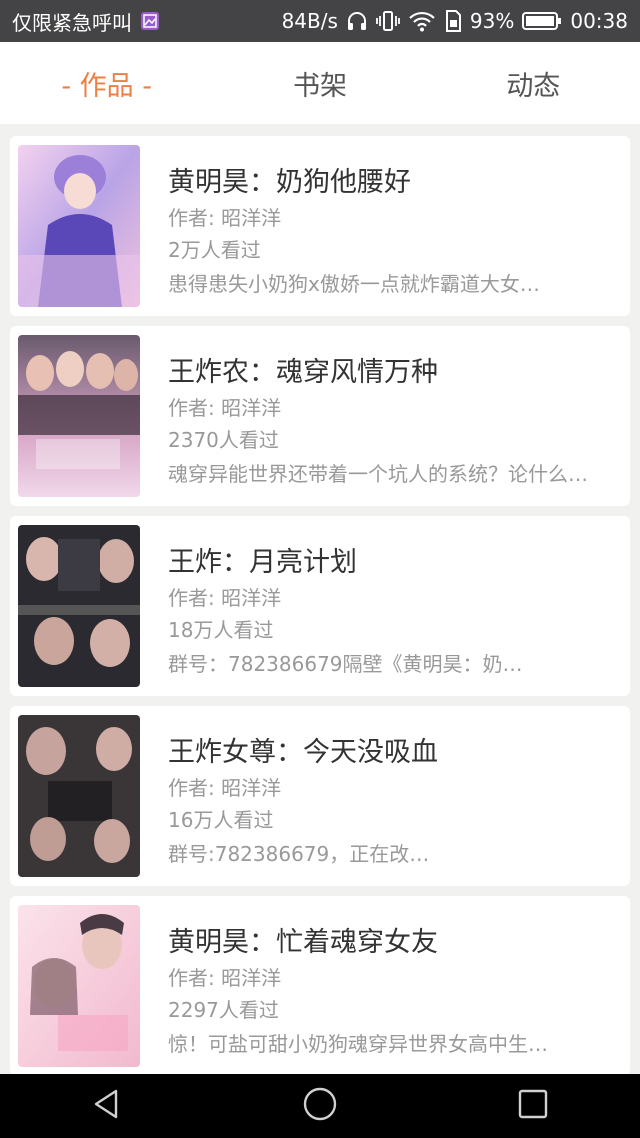 The height and width of the screenshot is (1138, 640). Describe the element at coordinates (223, 1010) in the screenshot. I see `book-views: 2297人看过` at that location.